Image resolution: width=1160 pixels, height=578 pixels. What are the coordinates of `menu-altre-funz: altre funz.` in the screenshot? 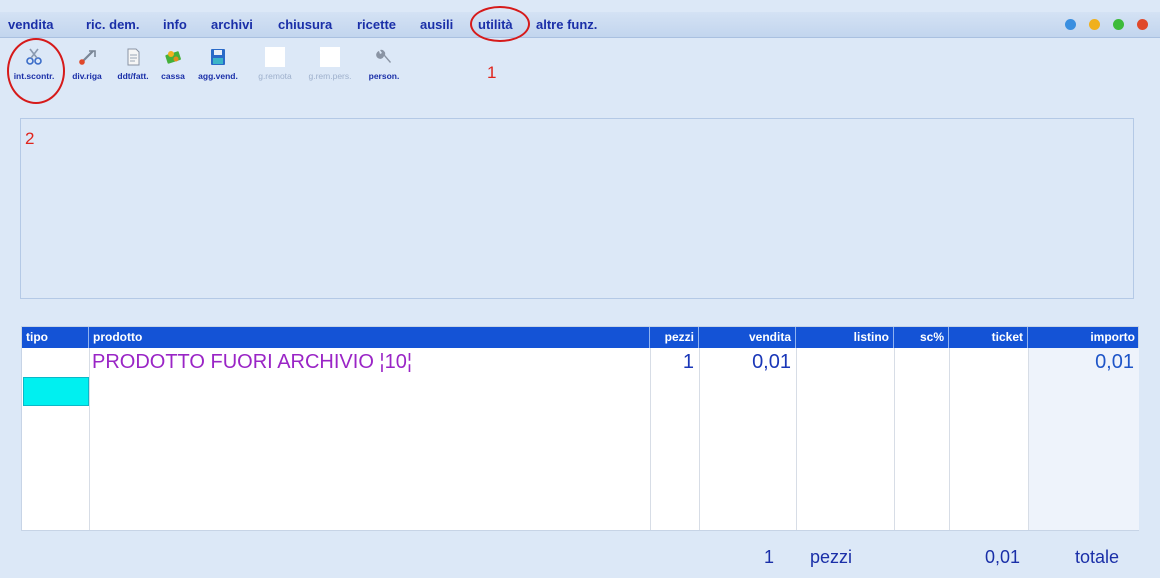 It's located at (566, 24).